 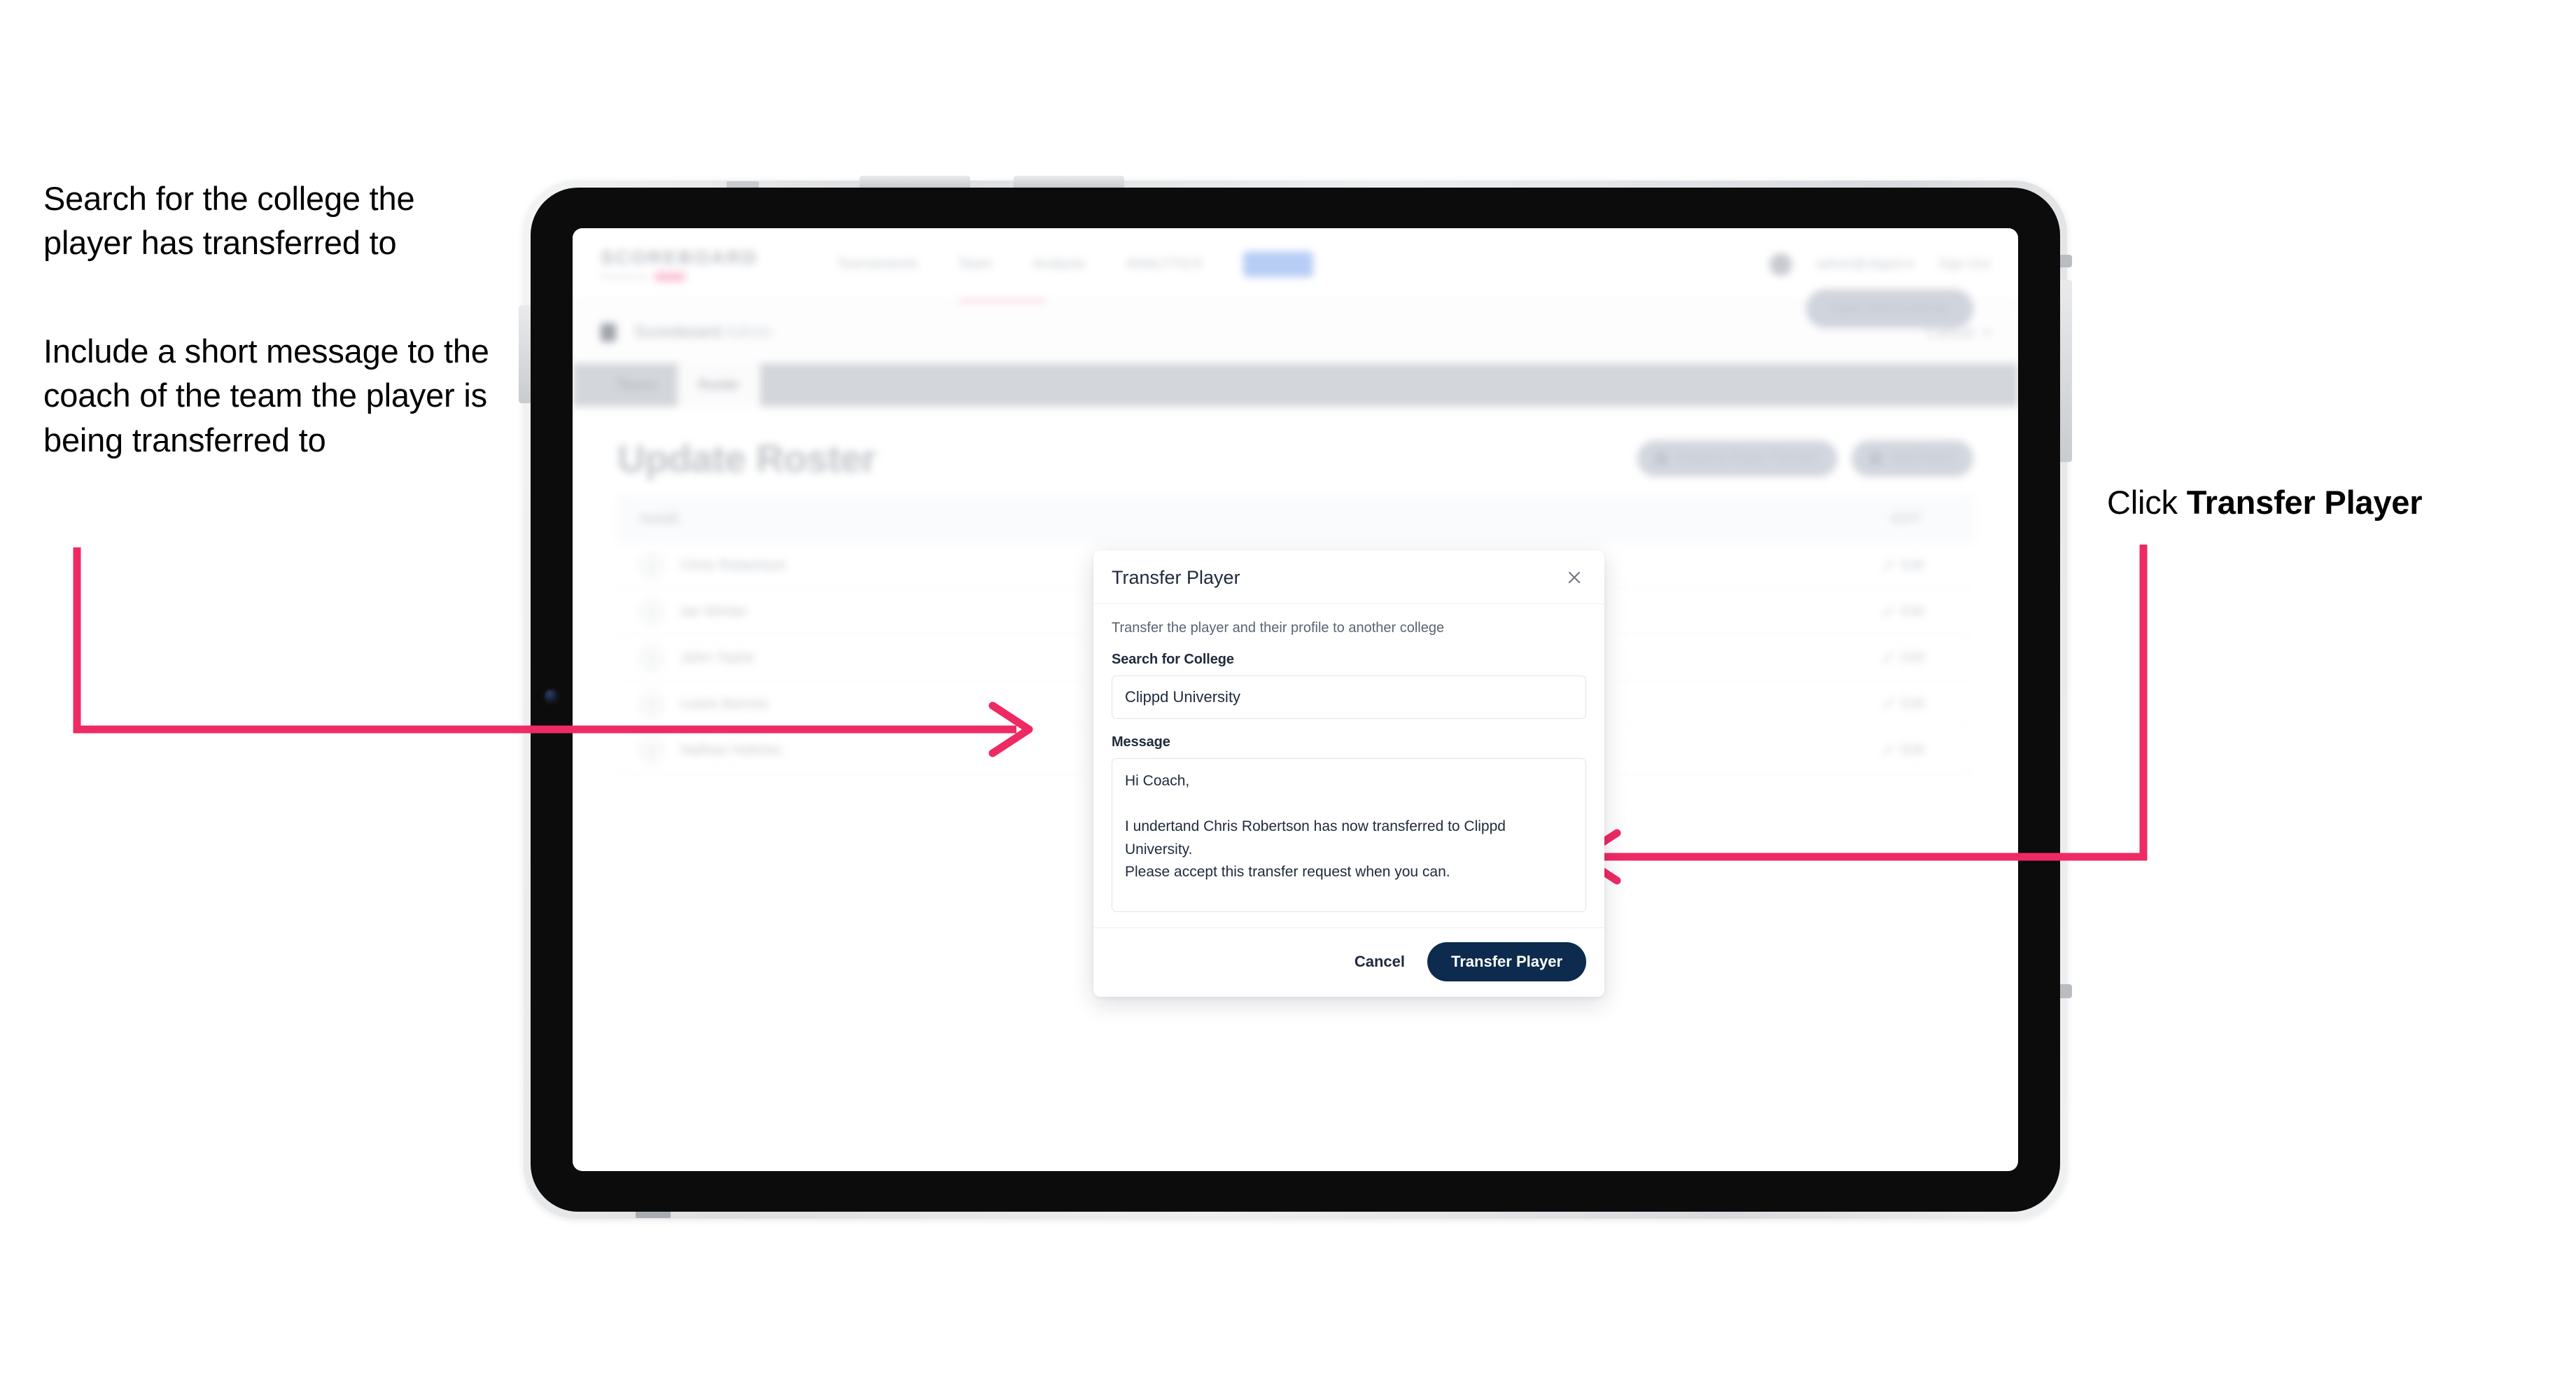 I want to click on chevron-down-icon: ▾, so click(x=1987, y=333).